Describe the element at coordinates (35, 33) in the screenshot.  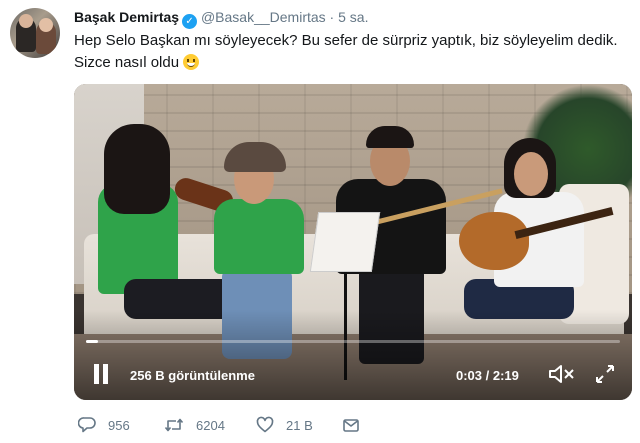
I see `author-avatar` at that location.